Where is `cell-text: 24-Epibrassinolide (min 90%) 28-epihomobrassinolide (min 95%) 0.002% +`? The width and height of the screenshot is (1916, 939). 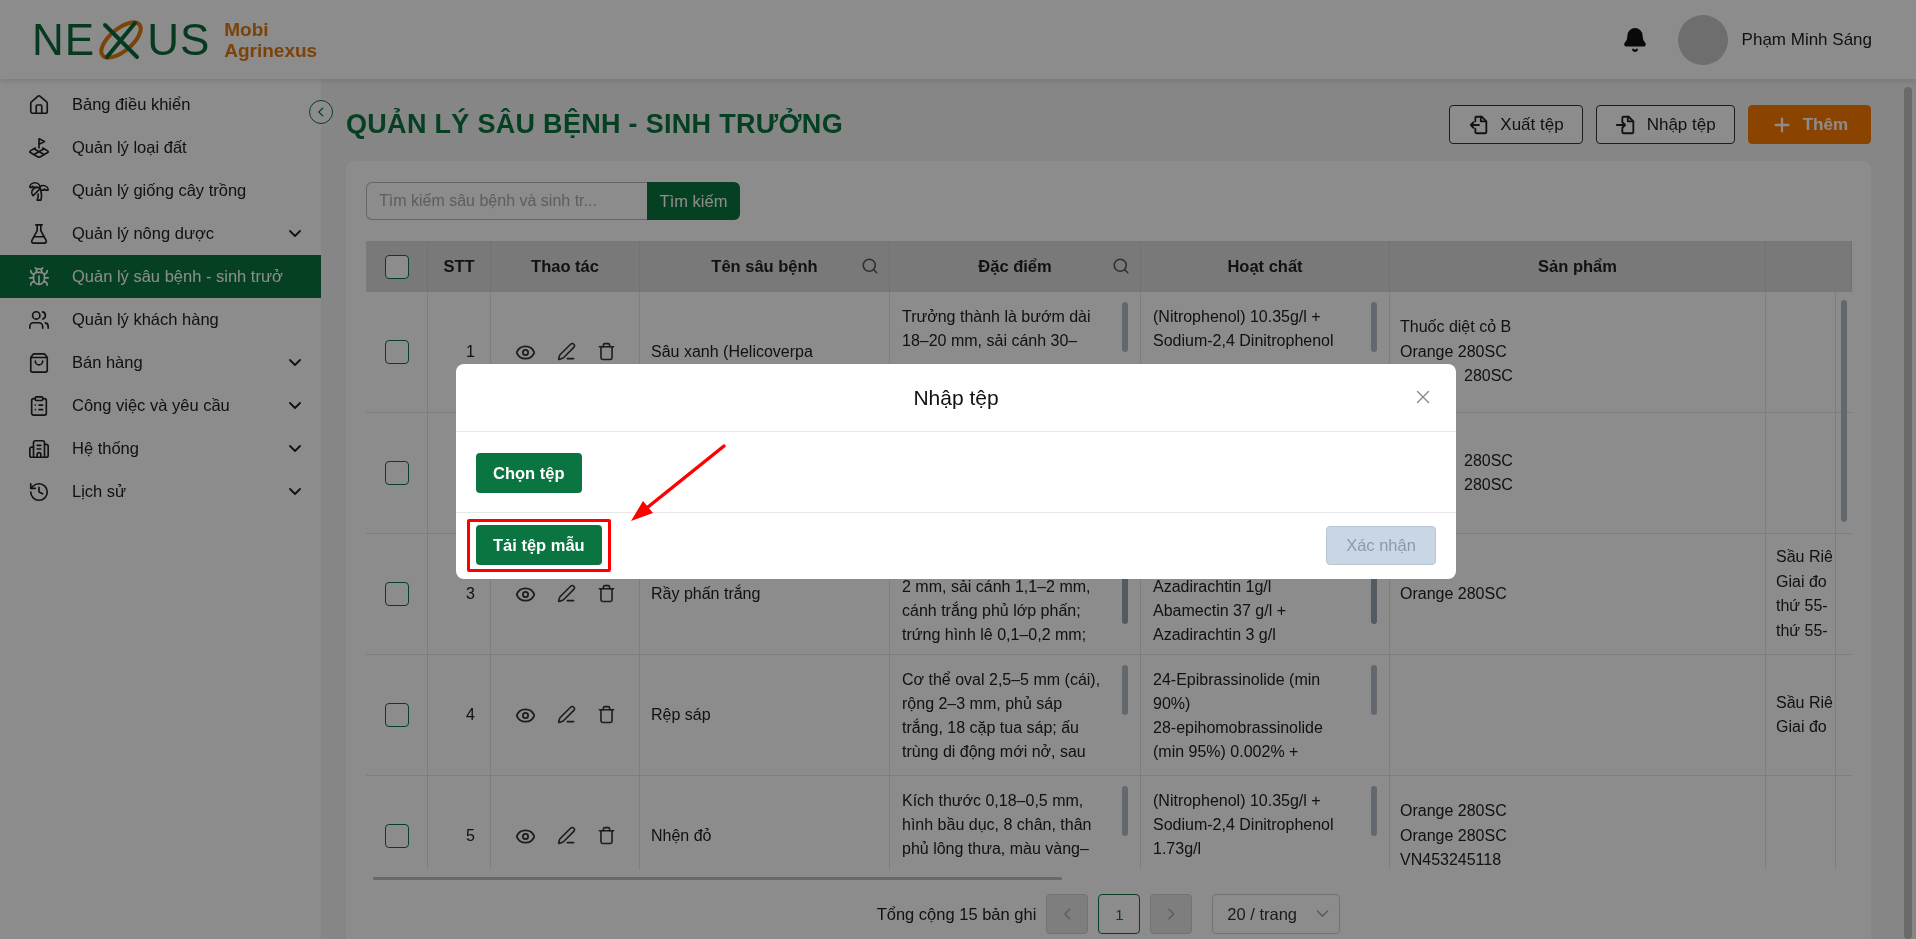
cell-text: 24-Epibrassinolide (min 90%) 28-epihomobrassinolide (min 95%) 0.002% + is located at coordinates (1238, 716).